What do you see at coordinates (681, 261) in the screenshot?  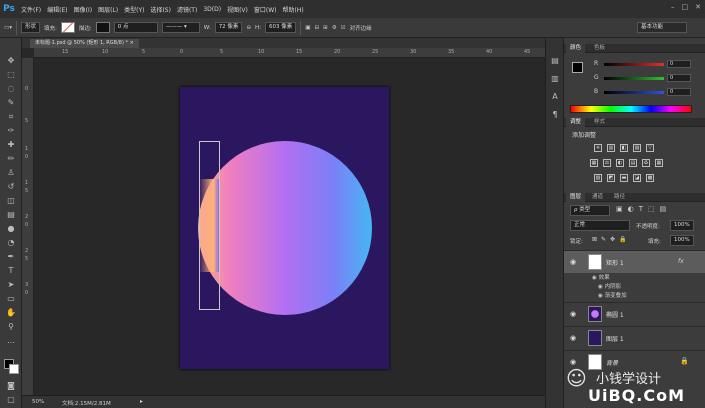 I see `fx-badge: fx` at bounding box center [681, 261].